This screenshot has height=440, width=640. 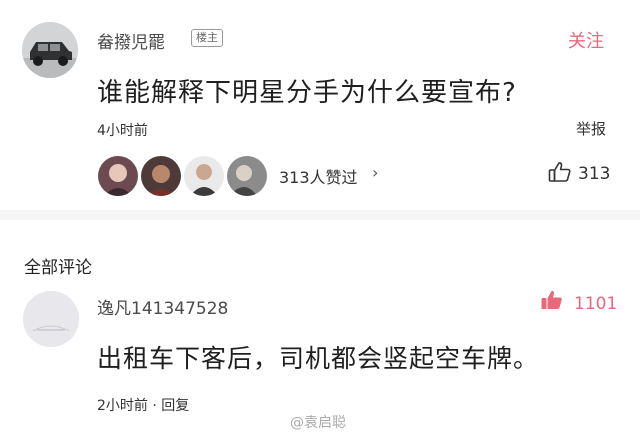 I want to click on comment-meta: 2小时前 · 回复, so click(x=143, y=405).